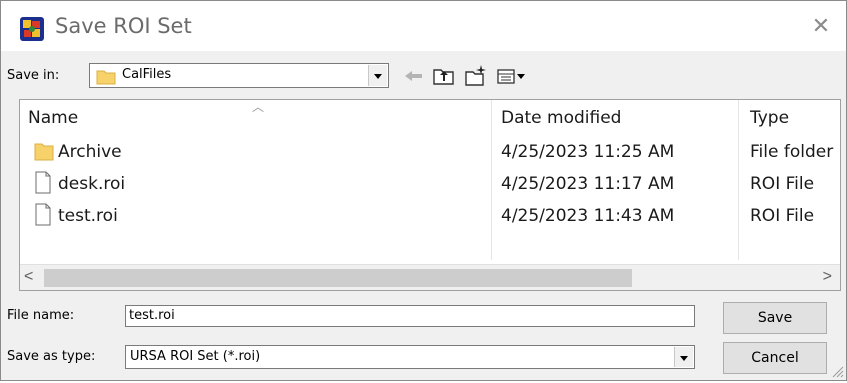 The width and height of the screenshot is (847, 383). What do you see at coordinates (239, 75) in the screenshot?
I see `save-in-combo: CalFiles` at bounding box center [239, 75].